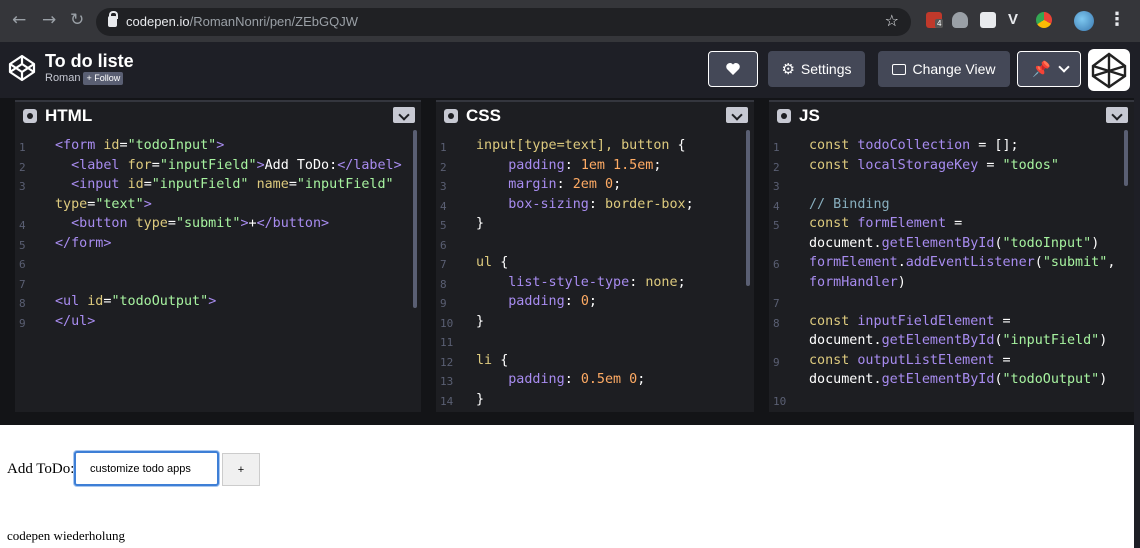 This screenshot has width=1140, height=548. What do you see at coordinates (689, 204) in the screenshot?
I see `code-token: ;` at bounding box center [689, 204].